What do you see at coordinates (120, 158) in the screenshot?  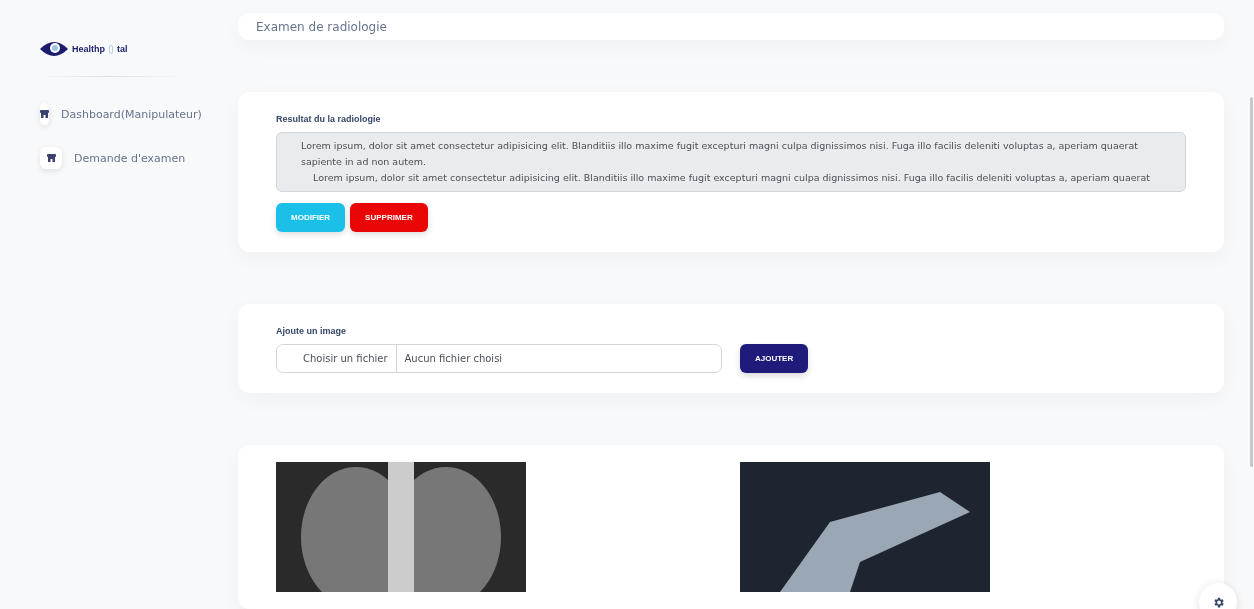 I see `sidebar-item: Demande d'examen` at bounding box center [120, 158].